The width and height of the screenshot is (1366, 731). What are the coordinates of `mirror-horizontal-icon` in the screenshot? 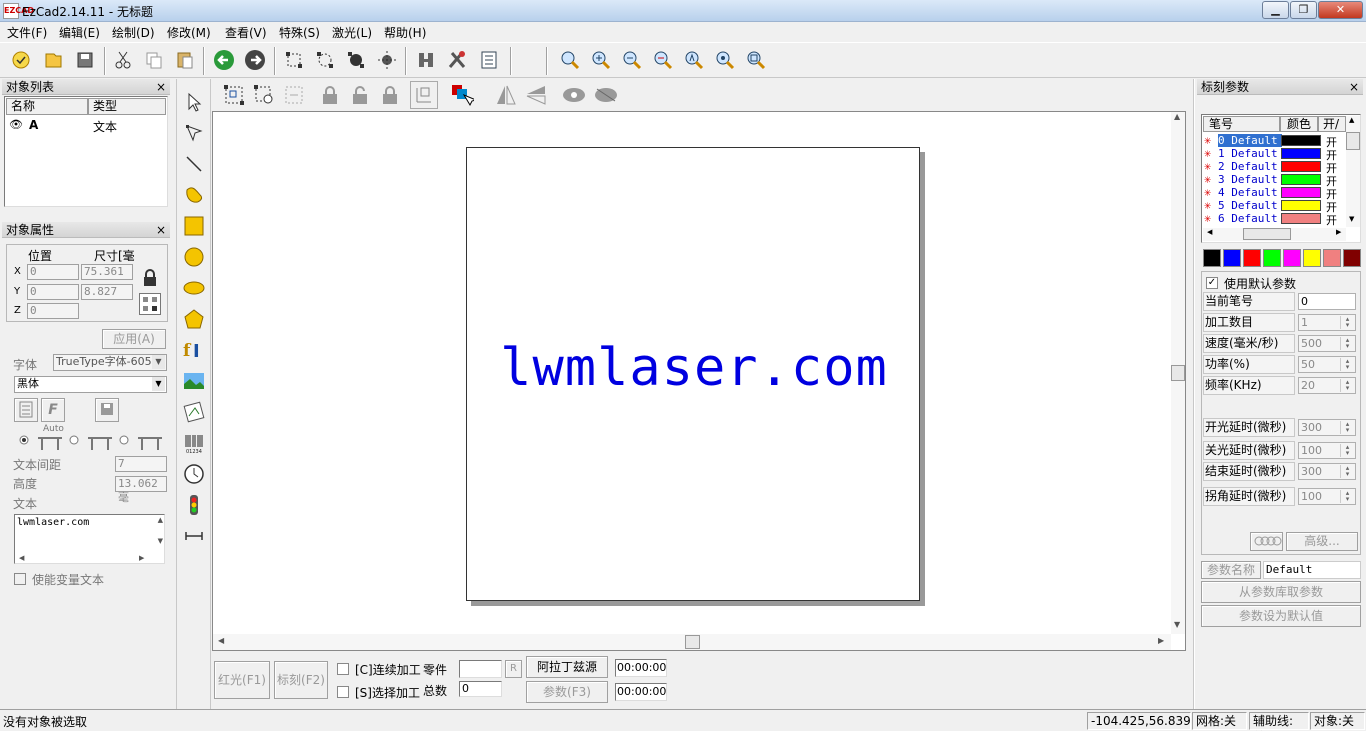 It's located at (506, 95).